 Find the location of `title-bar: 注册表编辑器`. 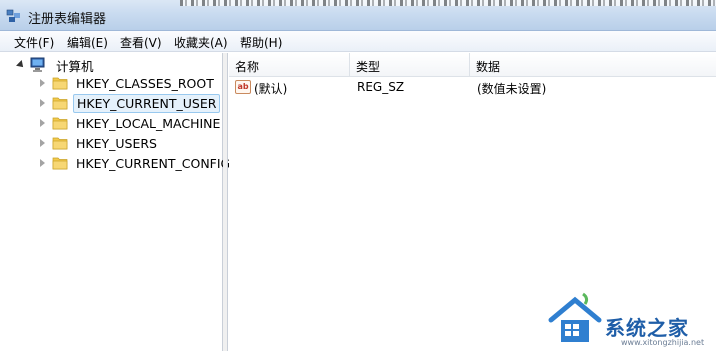

title-bar: 注册表编辑器 is located at coordinates (358, 15).